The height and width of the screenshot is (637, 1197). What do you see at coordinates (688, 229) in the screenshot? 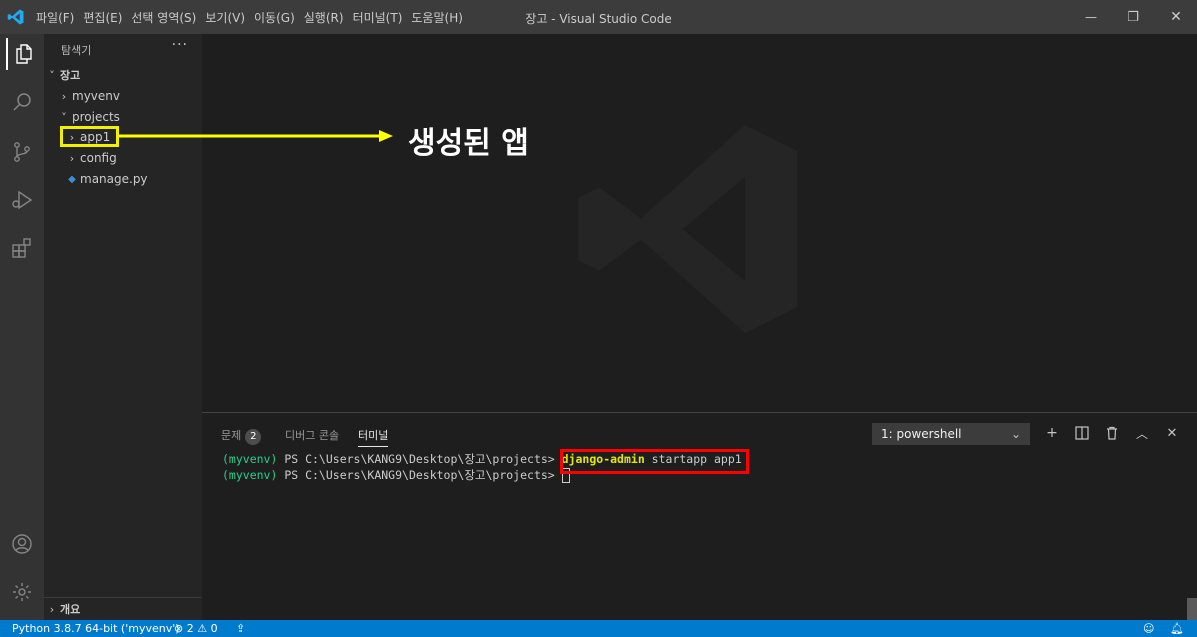
I see `vscode-watermark-icon` at bounding box center [688, 229].